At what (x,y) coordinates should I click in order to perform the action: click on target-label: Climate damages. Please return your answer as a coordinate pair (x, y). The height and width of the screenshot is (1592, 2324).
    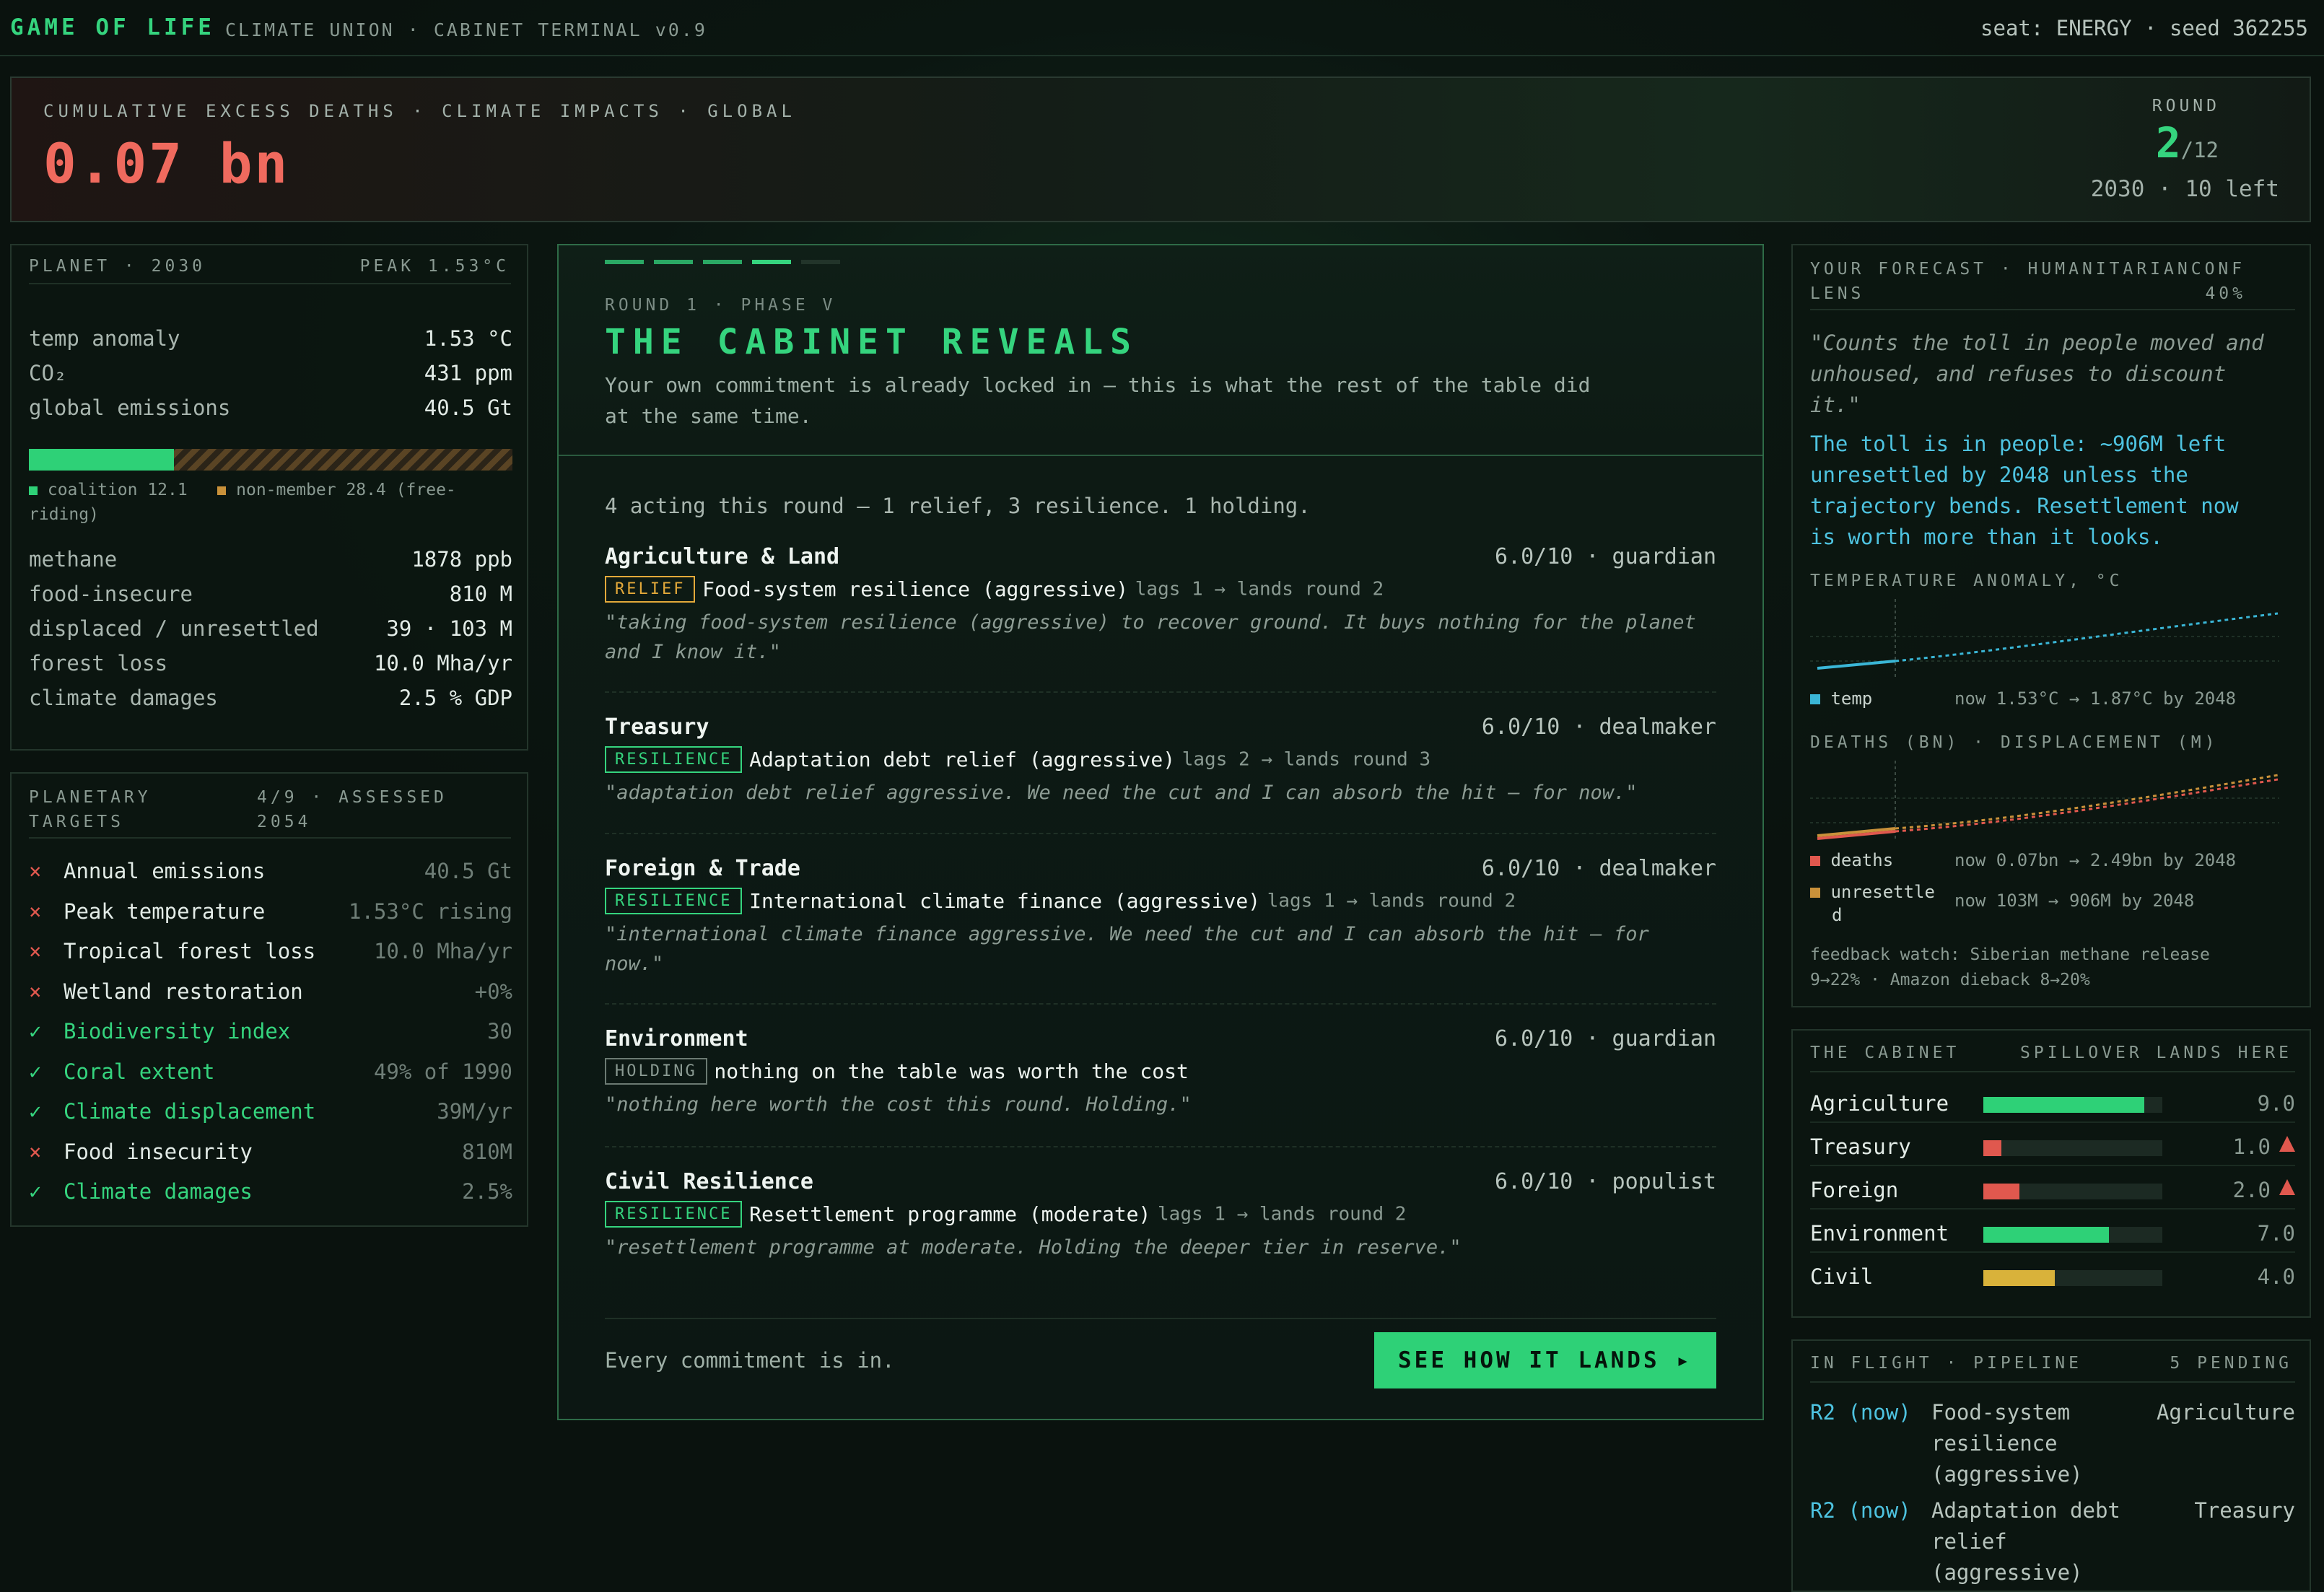
    Looking at the image, I should click on (158, 1191).